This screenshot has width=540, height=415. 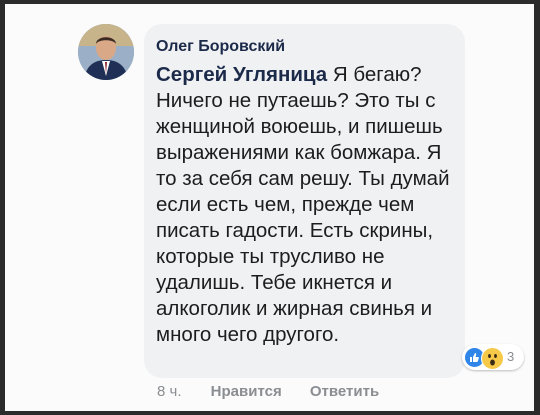 I want to click on reactions-summary: 3, so click(x=493, y=357).